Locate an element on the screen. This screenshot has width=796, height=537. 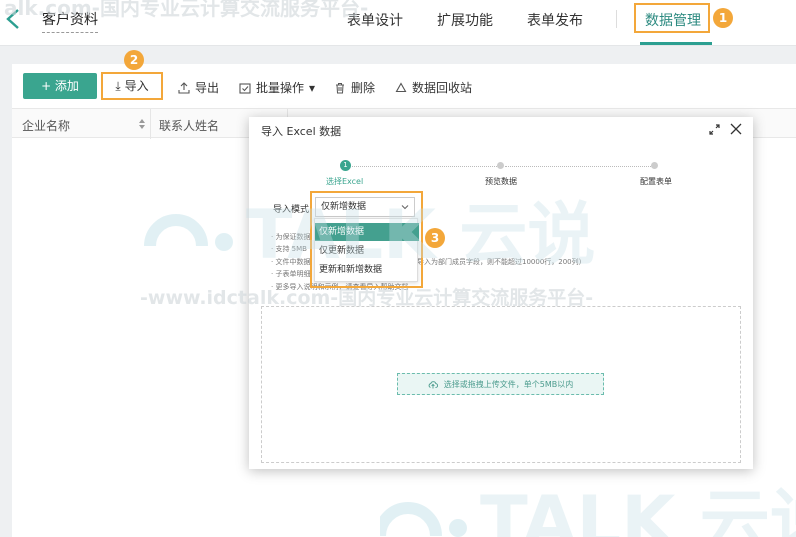
cloud-upload-icon is located at coordinates (433, 384).